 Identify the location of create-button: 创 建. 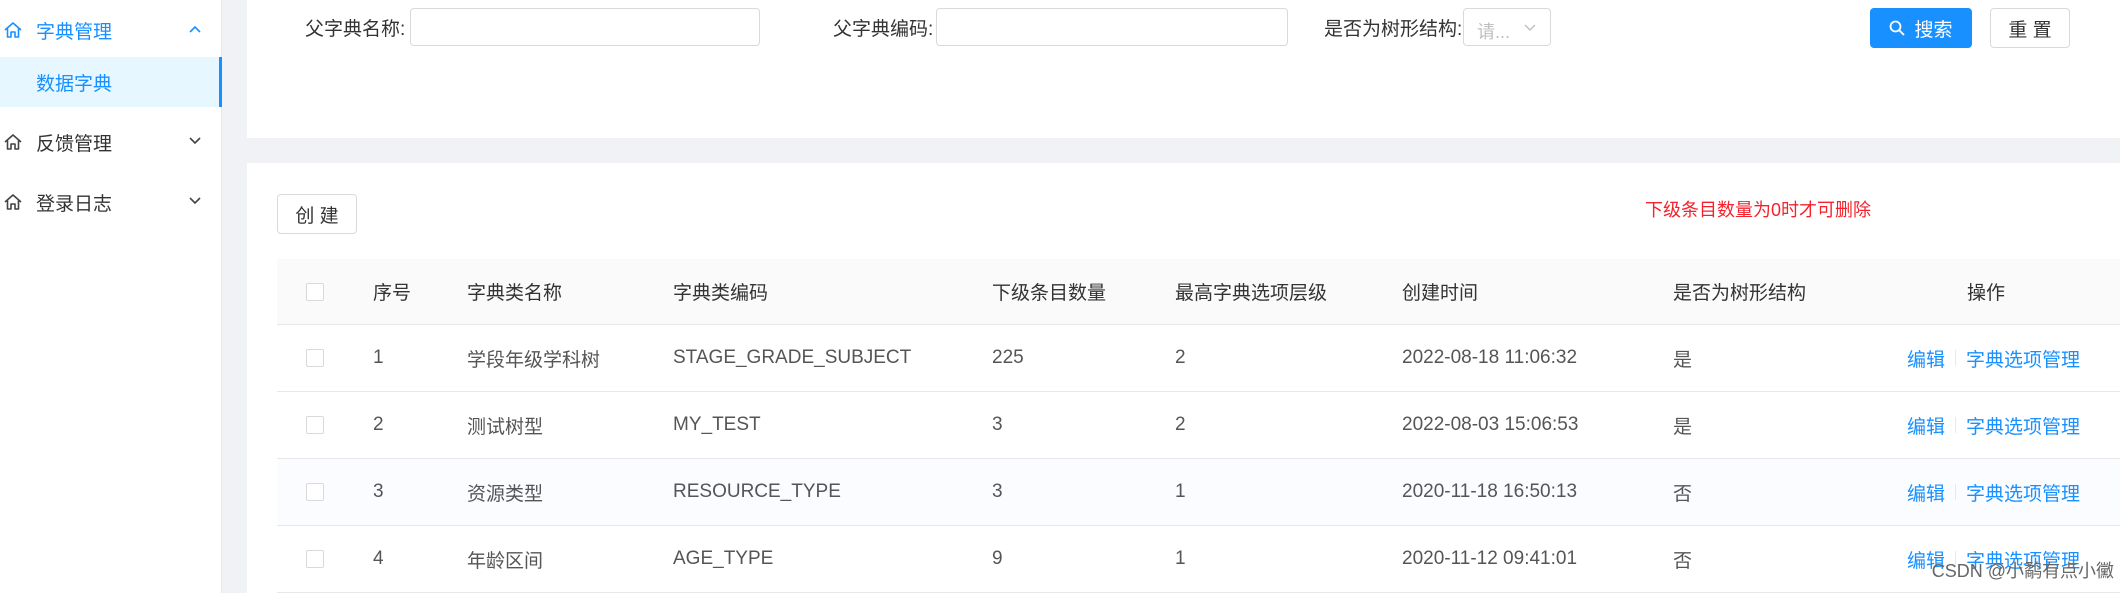
(317, 214).